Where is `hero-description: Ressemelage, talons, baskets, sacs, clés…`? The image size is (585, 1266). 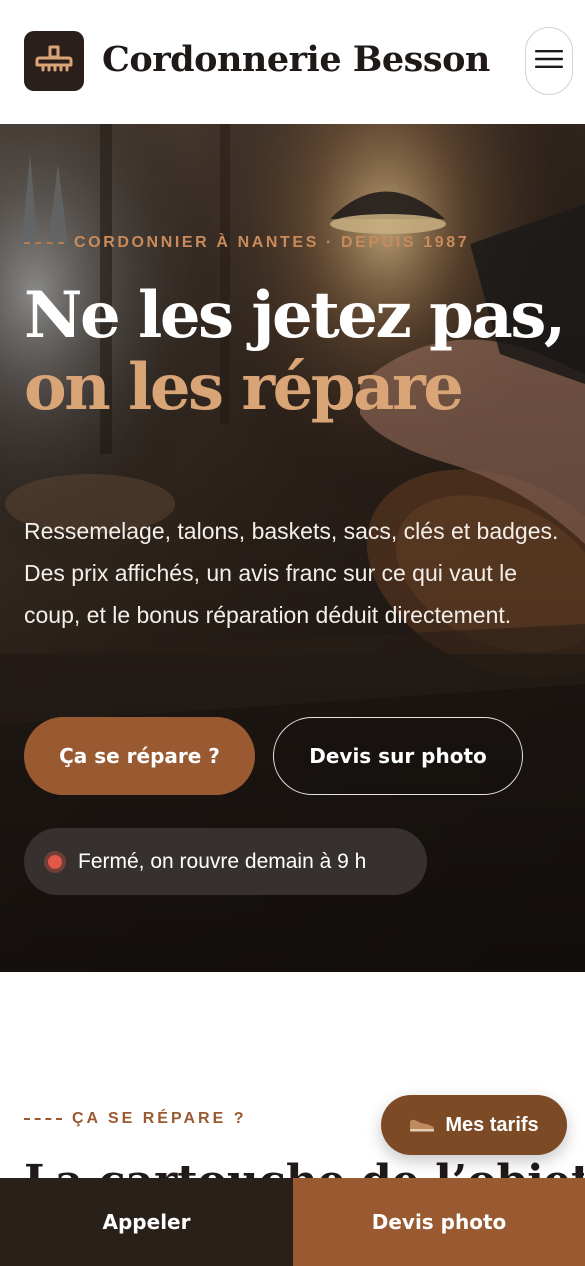 hero-description: Ressemelage, talons, baskets, sacs, clés… is located at coordinates (291, 573).